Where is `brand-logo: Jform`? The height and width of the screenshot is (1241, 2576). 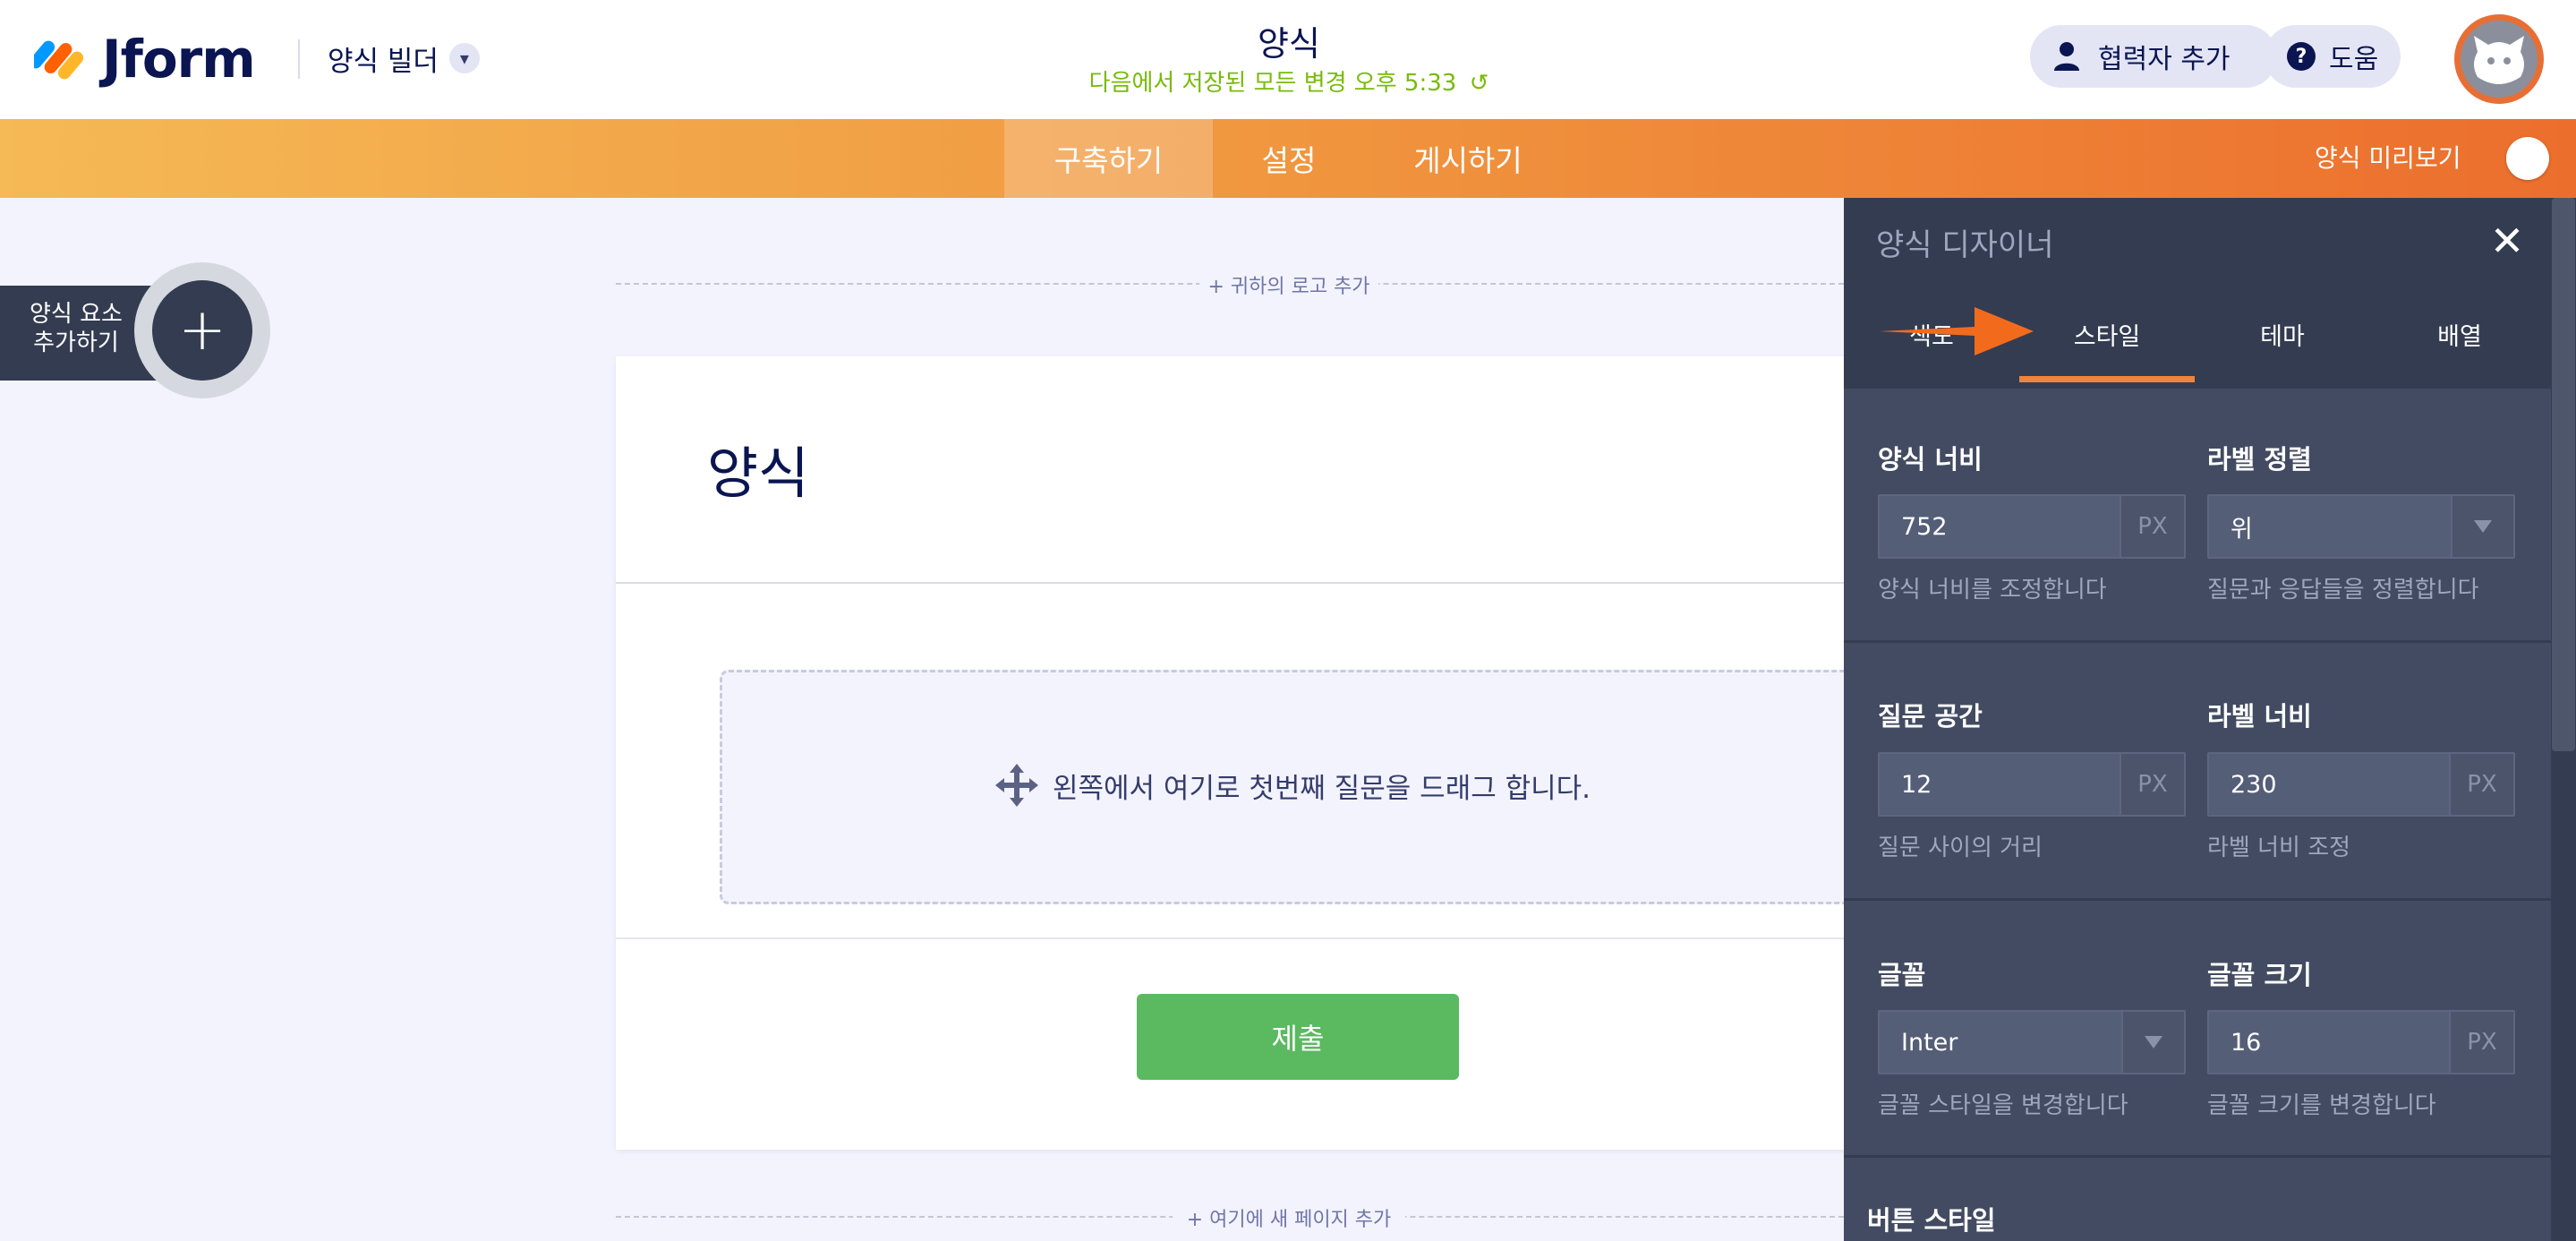 brand-logo: Jform is located at coordinates (145, 59).